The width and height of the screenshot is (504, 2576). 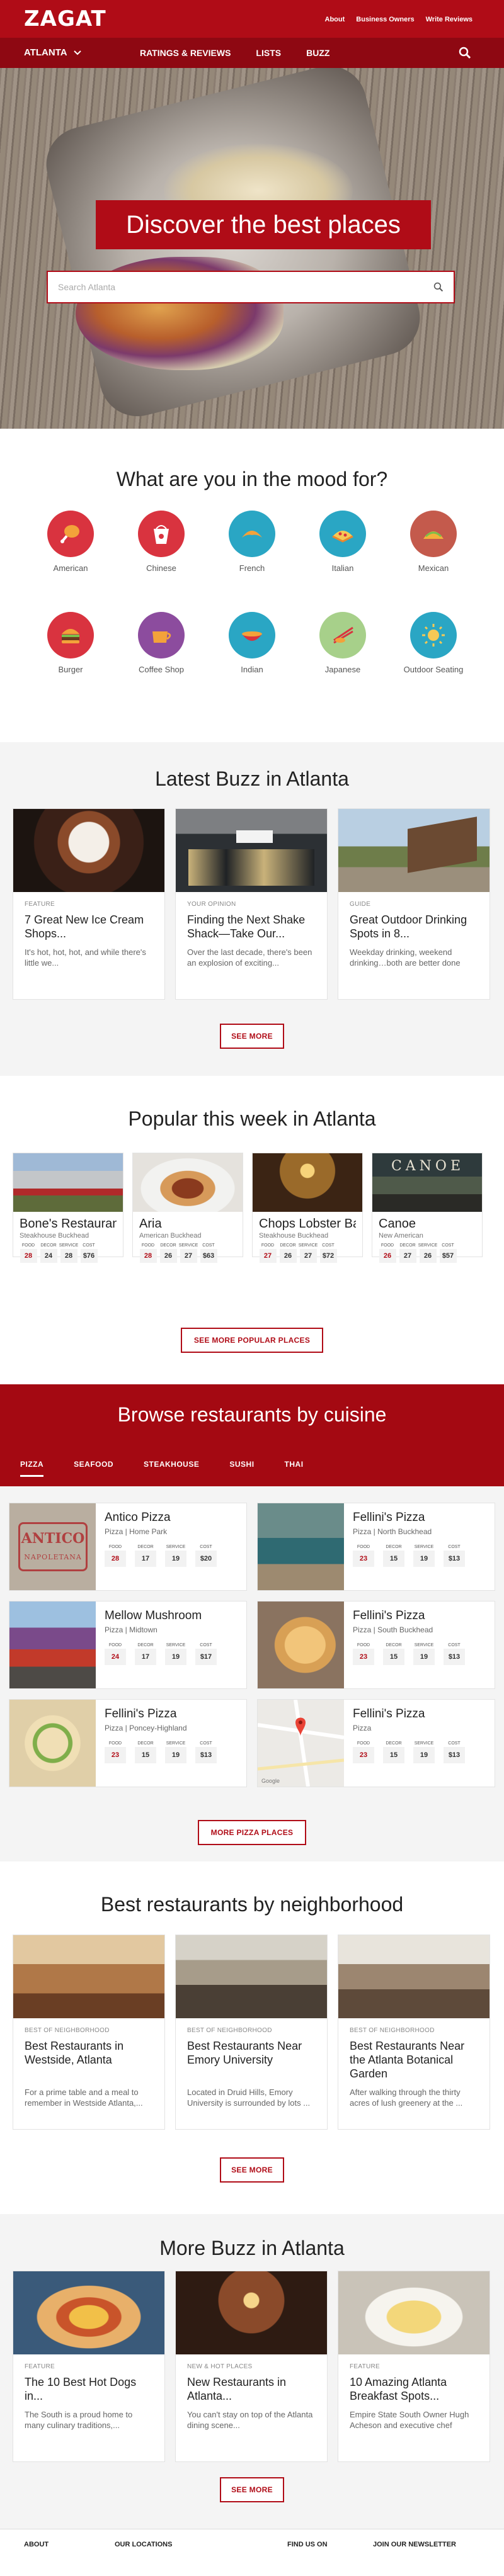 What do you see at coordinates (335, 19) in the screenshot?
I see `about-link: About` at bounding box center [335, 19].